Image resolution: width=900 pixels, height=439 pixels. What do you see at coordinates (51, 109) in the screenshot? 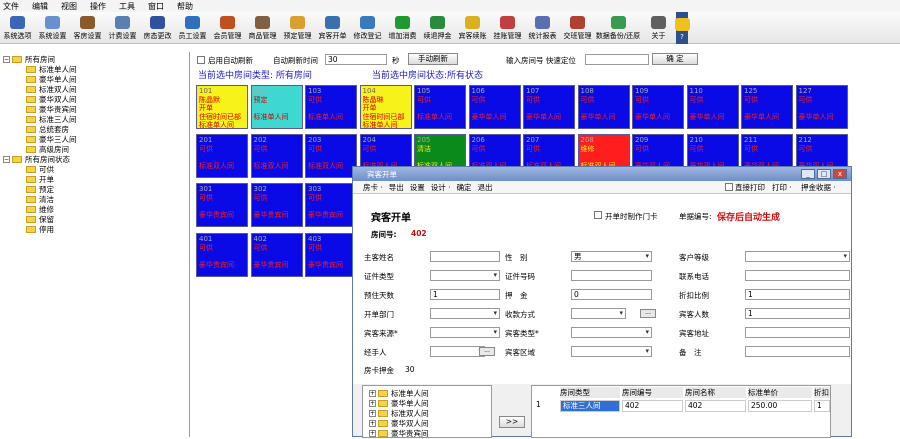
I see `tree-node-room-type: 豪华贵宾间` at bounding box center [51, 109].